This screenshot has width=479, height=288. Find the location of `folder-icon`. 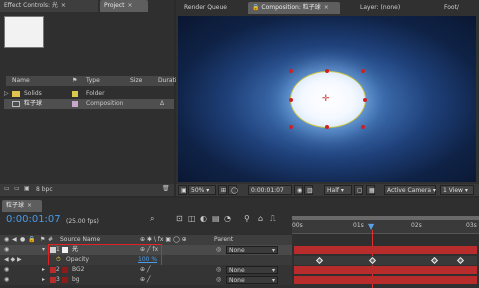

folder-icon is located at coordinates (16, 94).